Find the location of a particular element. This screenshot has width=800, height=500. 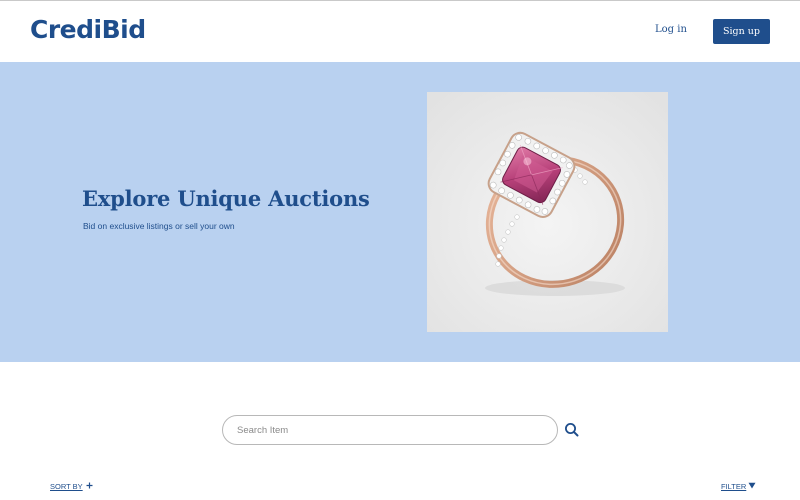

login-link: Log in is located at coordinates (671, 29).